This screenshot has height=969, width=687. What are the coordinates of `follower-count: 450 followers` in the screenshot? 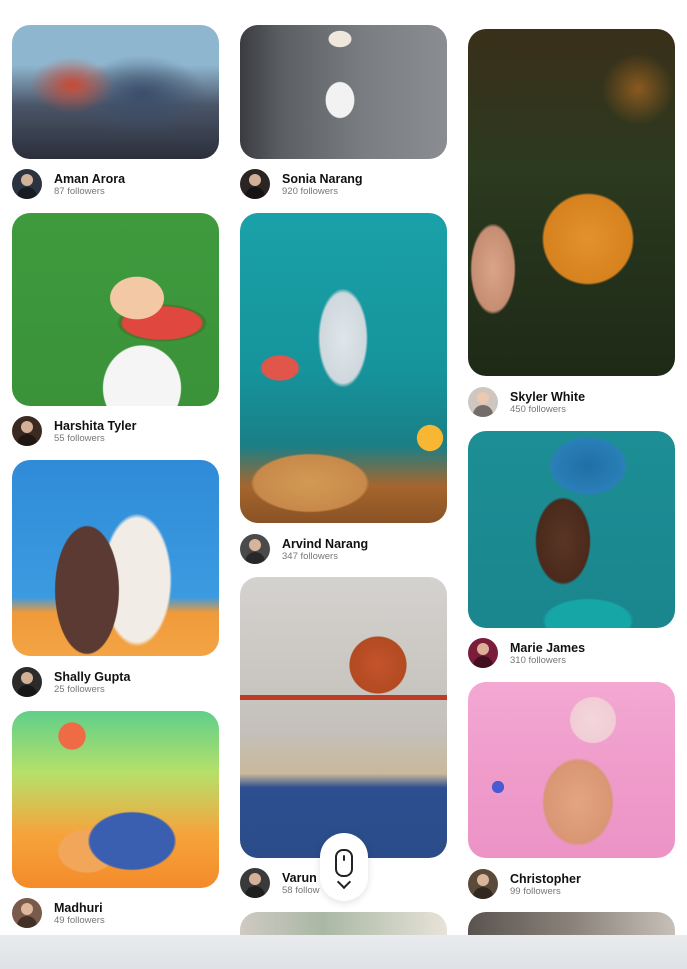 It's located at (538, 409).